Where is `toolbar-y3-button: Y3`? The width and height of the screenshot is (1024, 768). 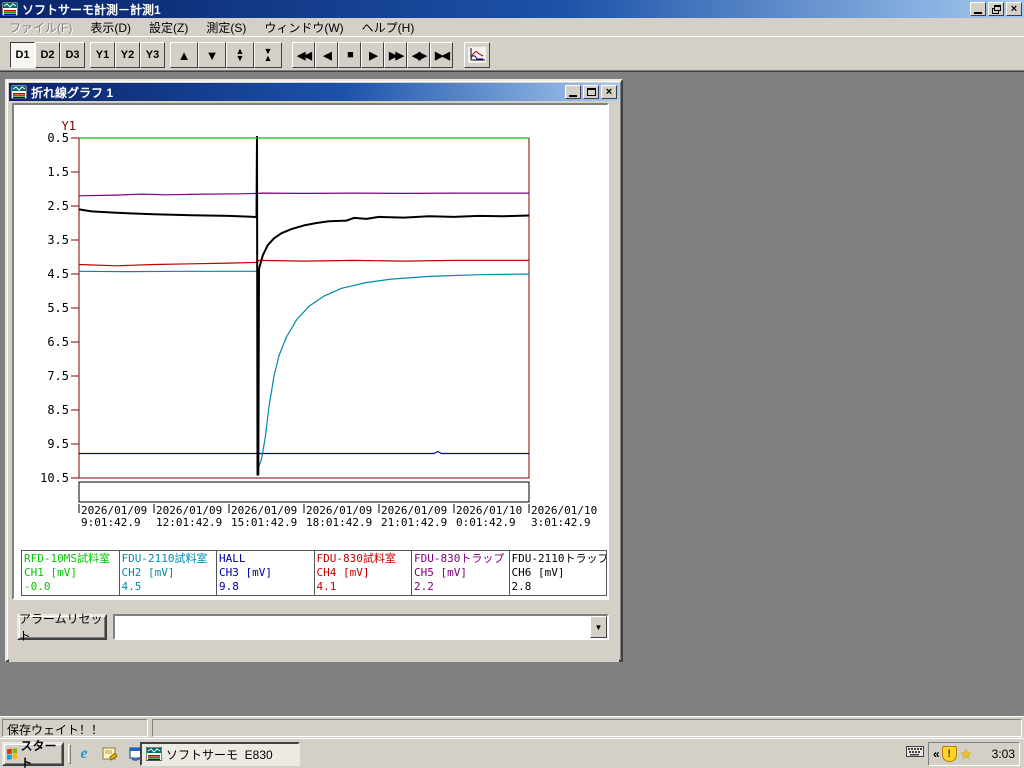
toolbar-y3-button: Y3 is located at coordinates (152, 55).